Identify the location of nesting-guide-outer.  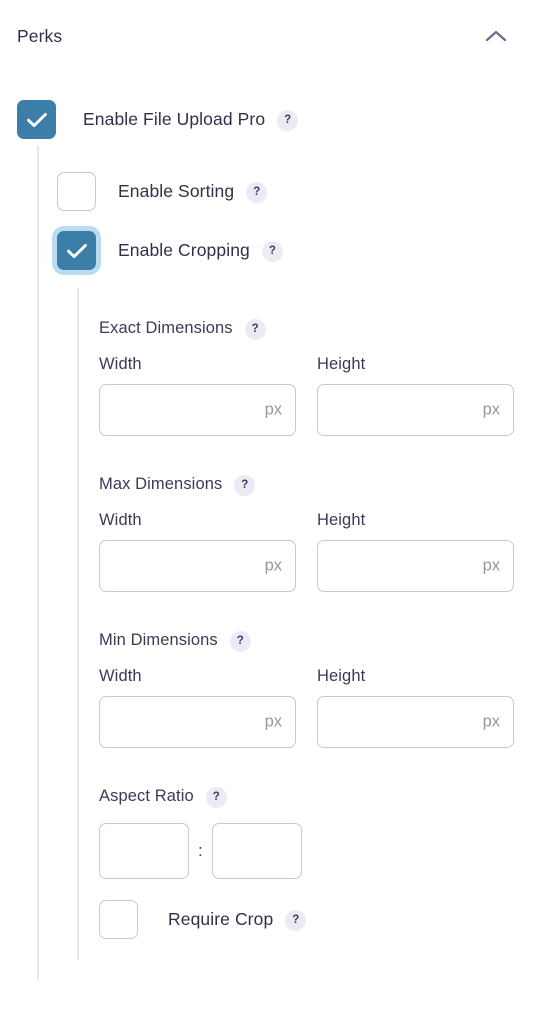
(38, 563).